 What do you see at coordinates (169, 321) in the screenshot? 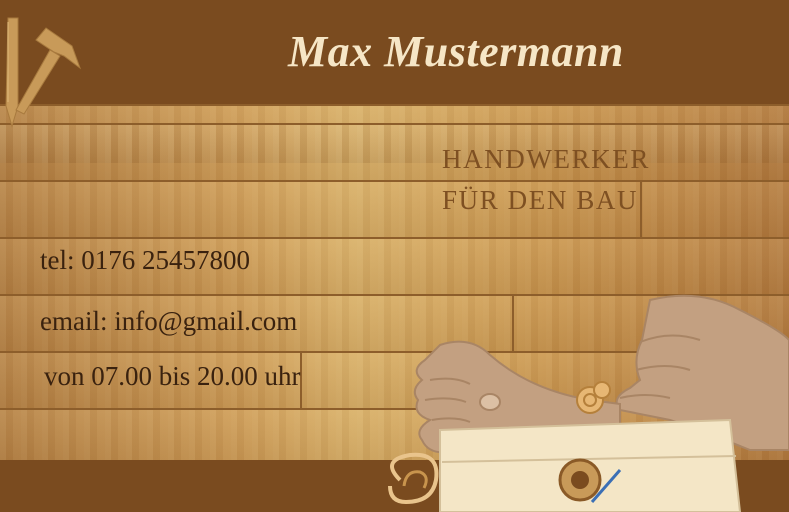
I see `email-address: email: info@gmail.com` at bounding box center [169, 321].